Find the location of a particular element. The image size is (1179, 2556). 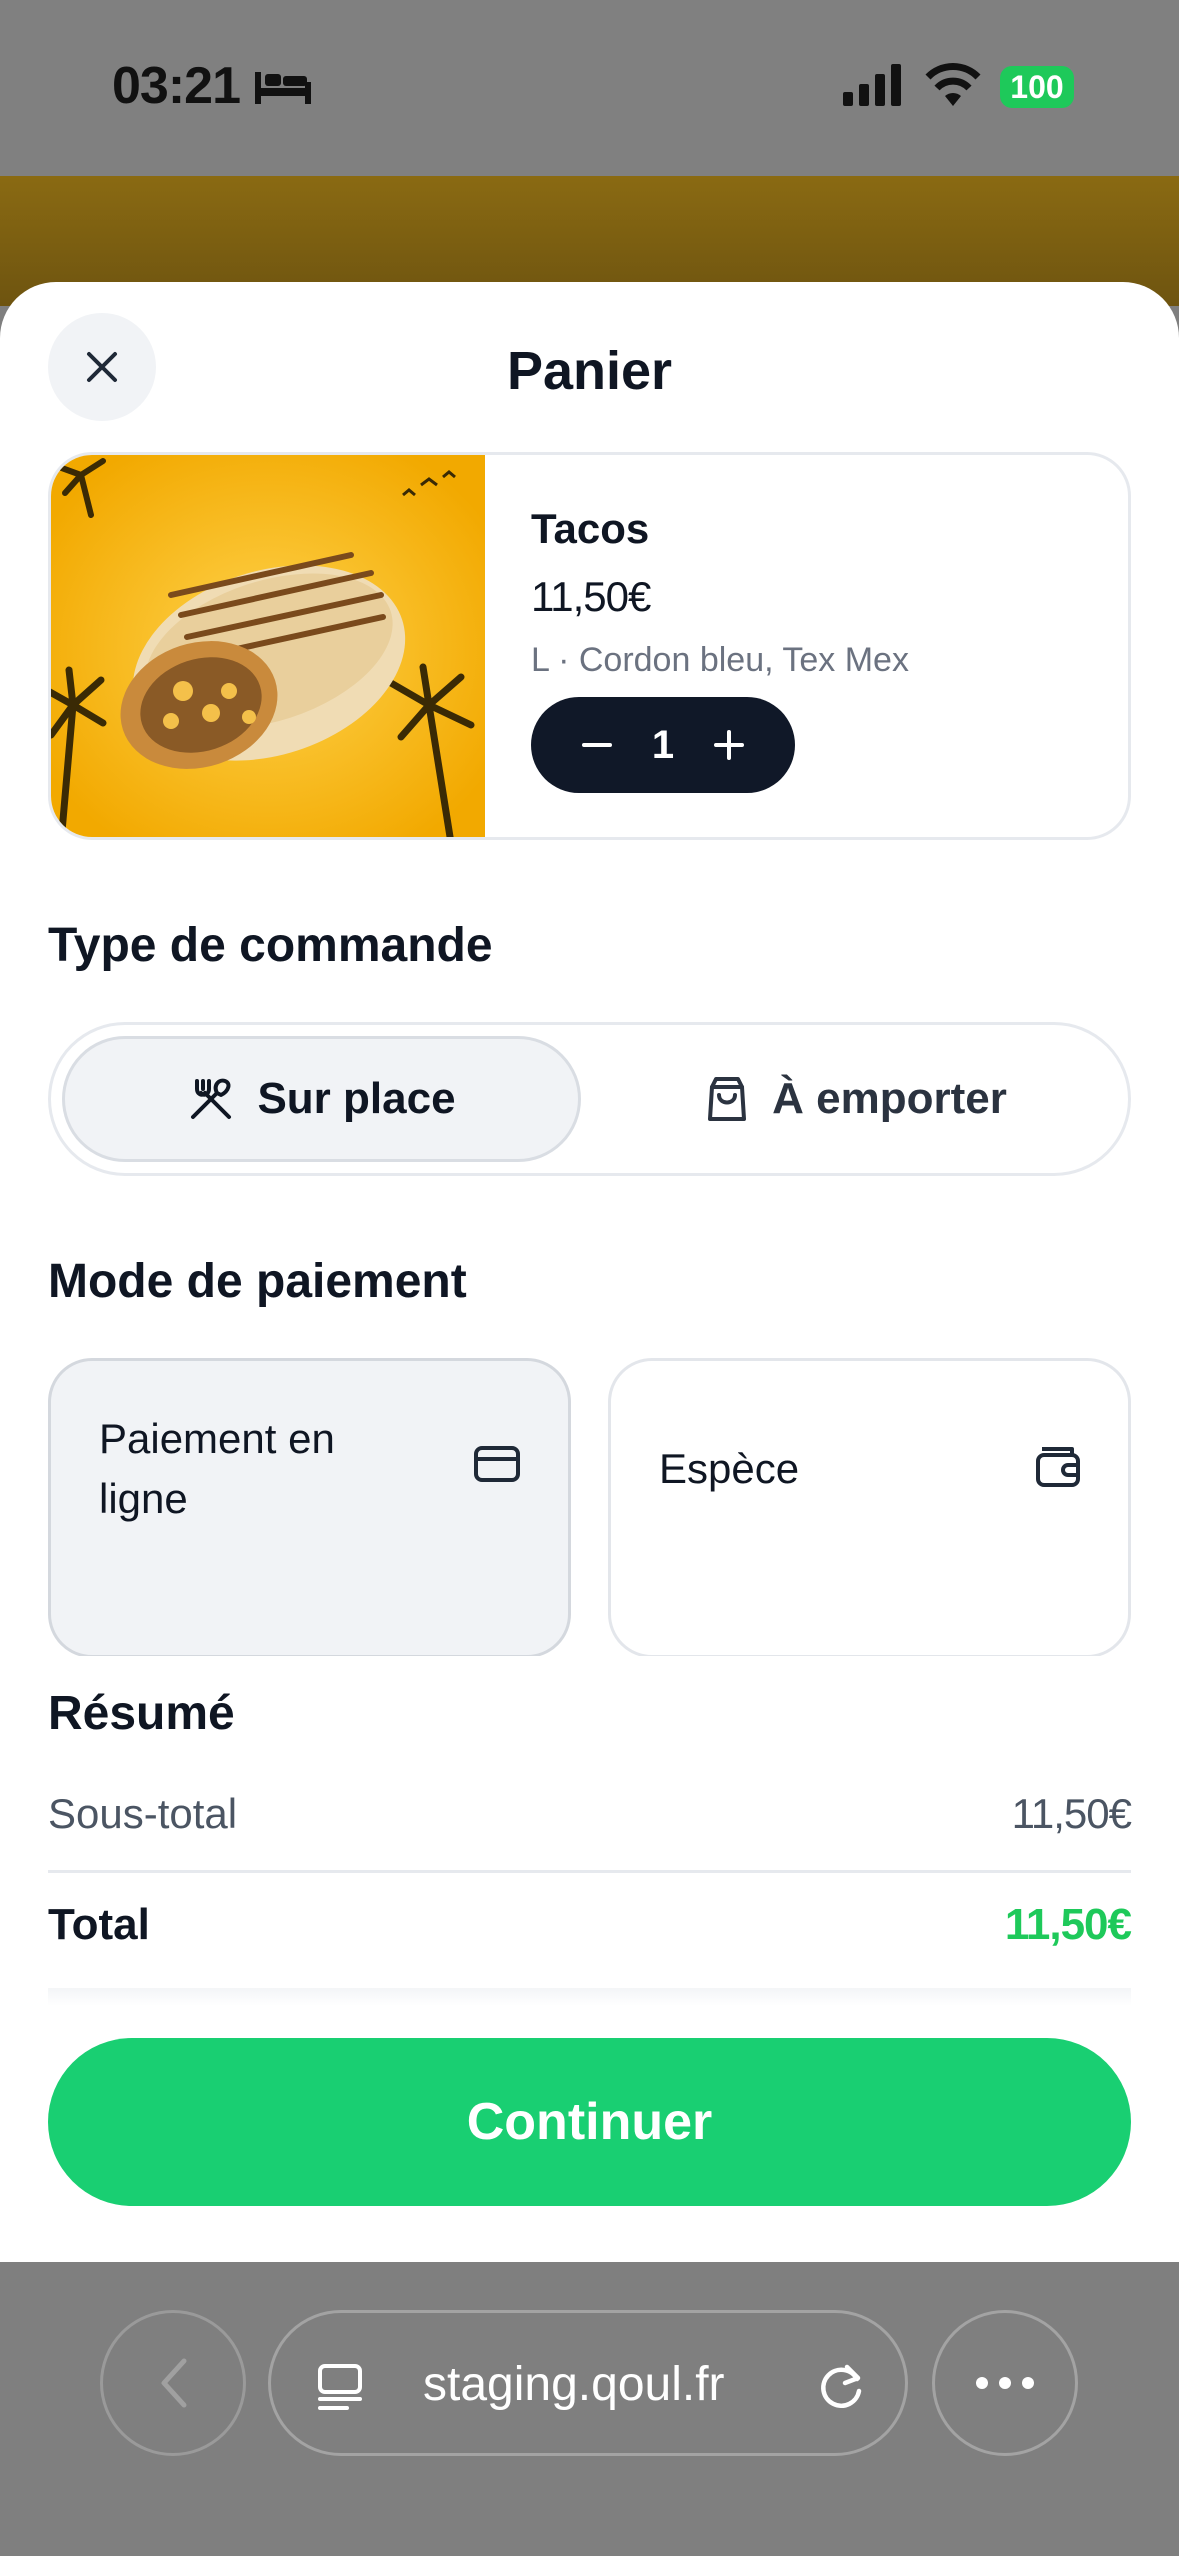

quantity-stepper: 1 is located at coordinates (663, 745).